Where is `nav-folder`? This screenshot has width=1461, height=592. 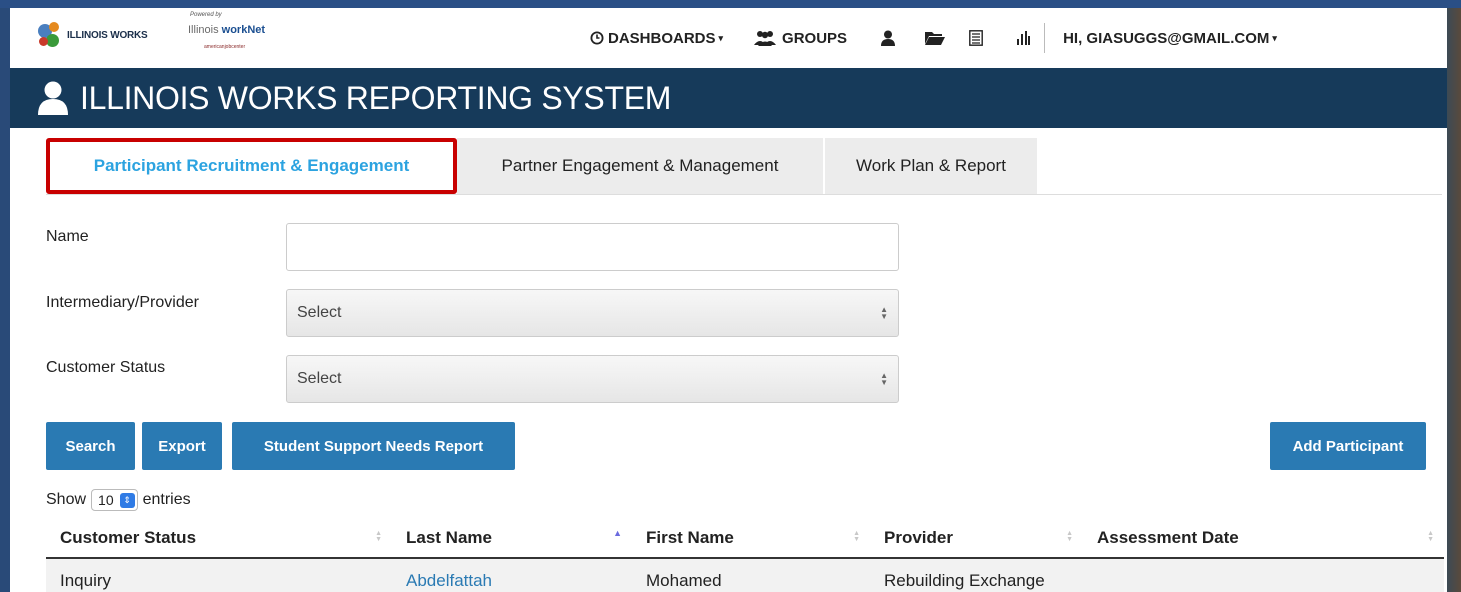 nav-folder is located at coordinates (935, 38).